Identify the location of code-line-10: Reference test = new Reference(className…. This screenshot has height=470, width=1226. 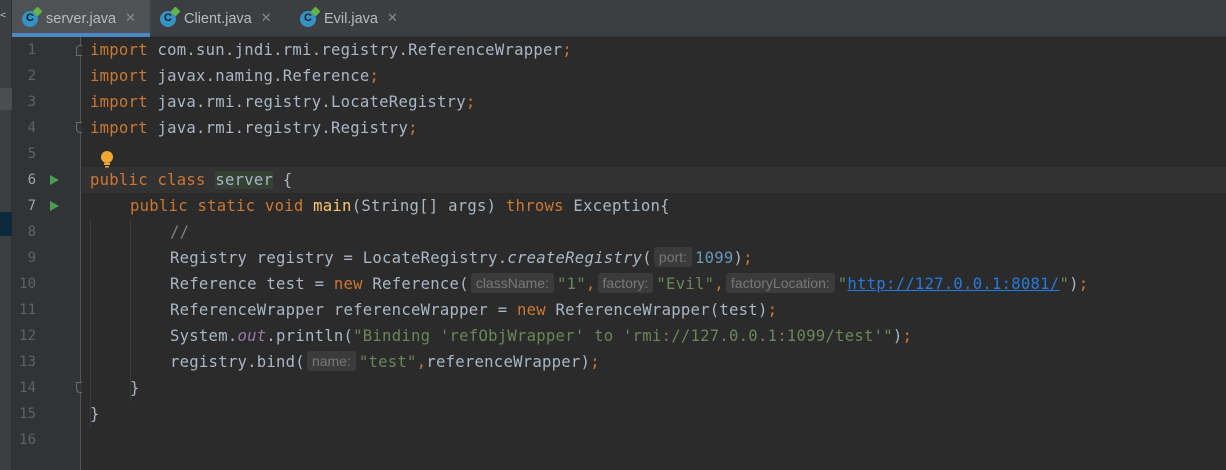
(629, 284).